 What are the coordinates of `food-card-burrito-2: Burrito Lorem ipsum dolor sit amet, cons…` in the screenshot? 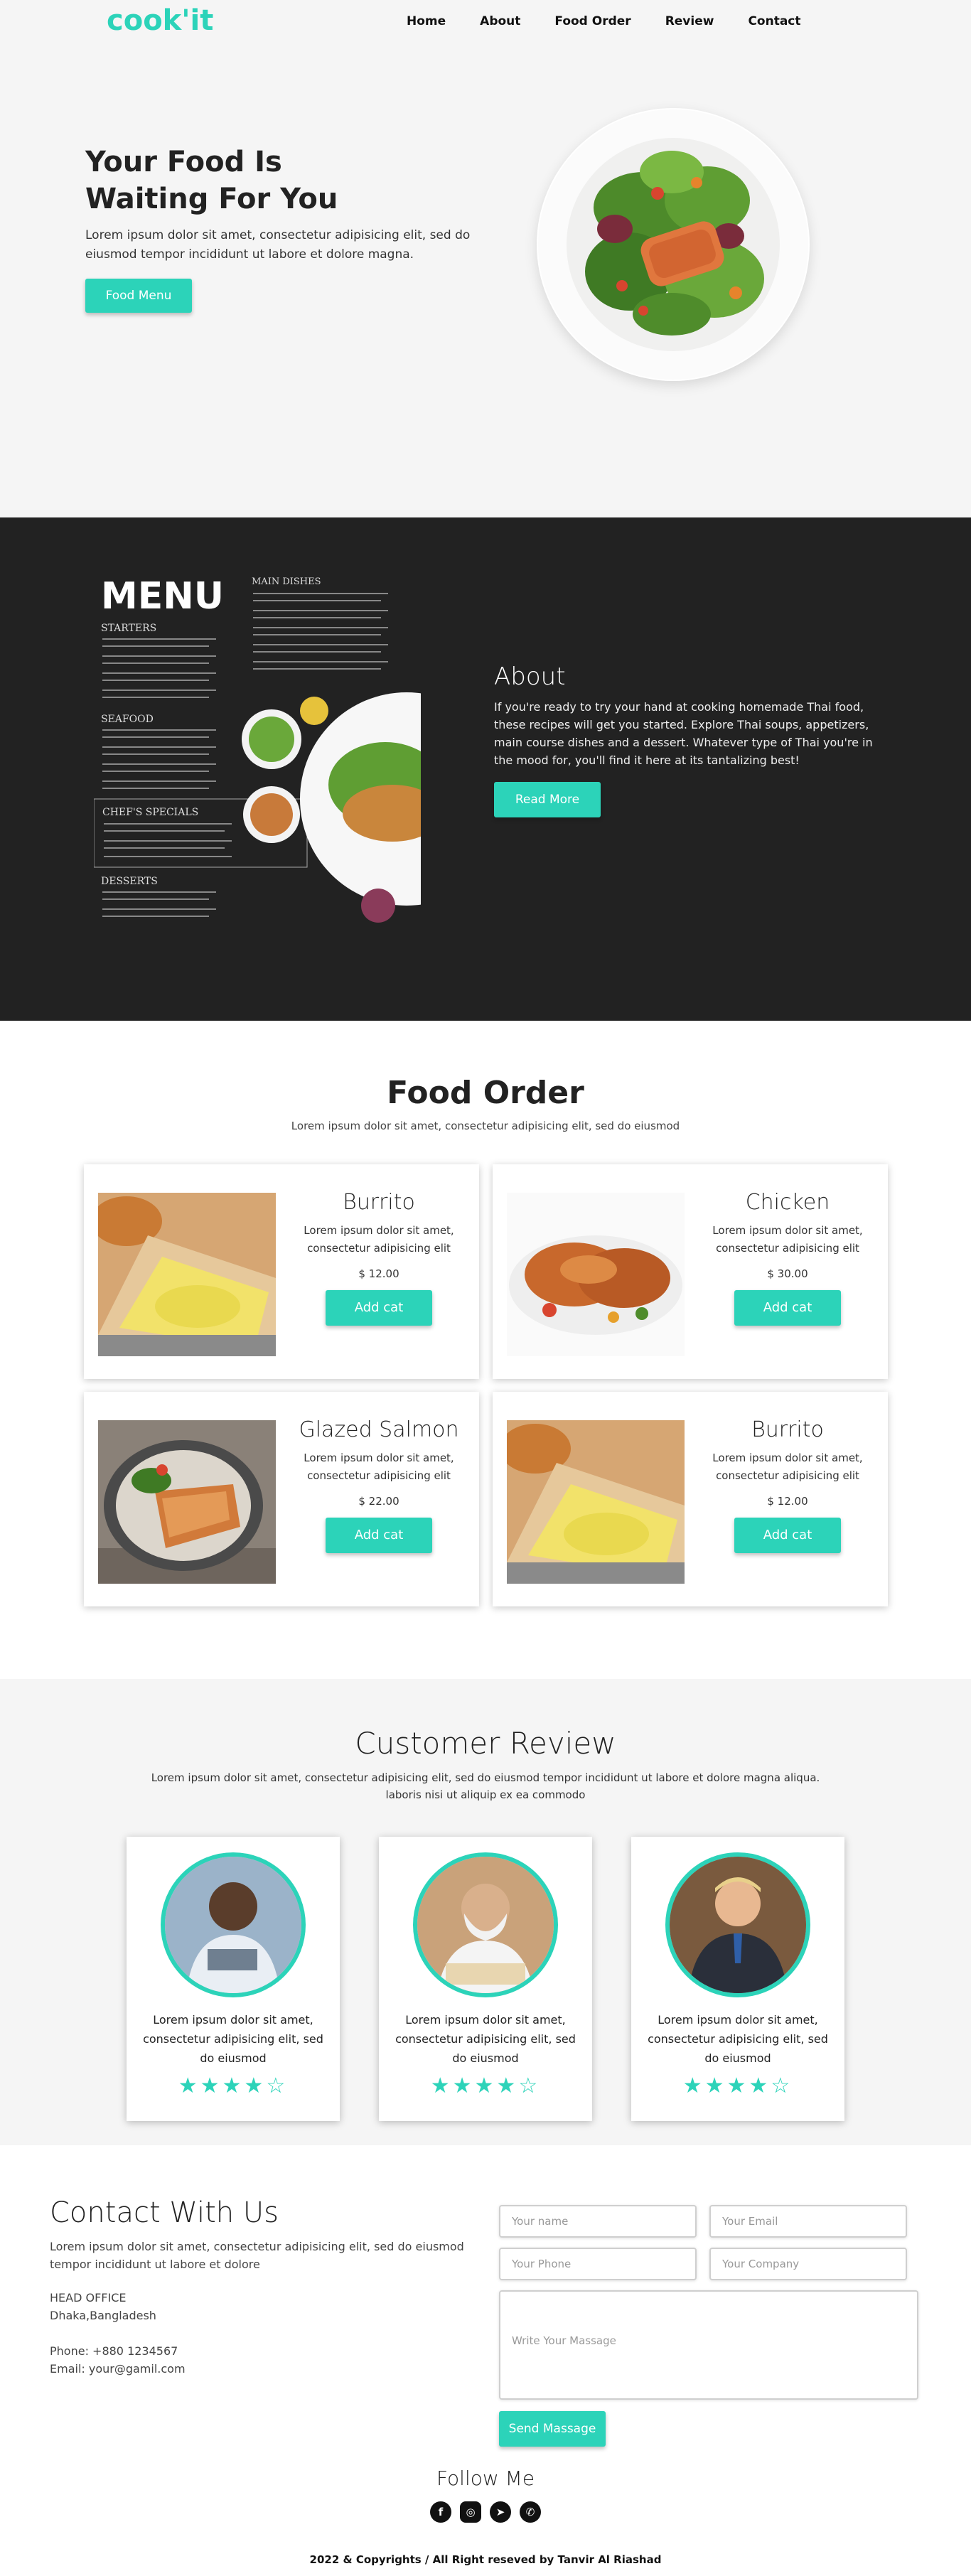 It's located at (691, 1499).